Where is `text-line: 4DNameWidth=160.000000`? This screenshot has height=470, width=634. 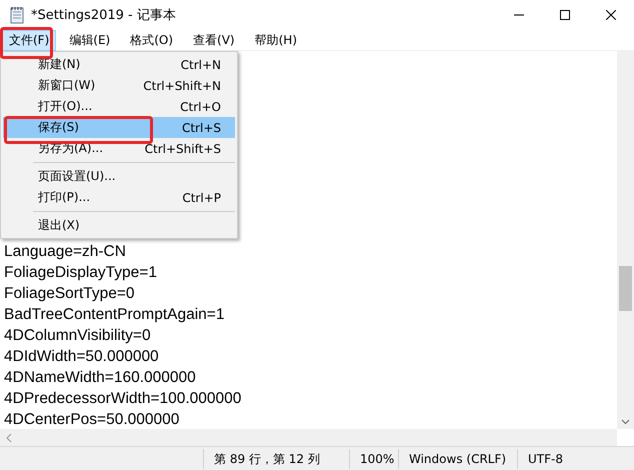
text-line: 4DNameWidth=160.000000 is located at coordinates (100, 378).